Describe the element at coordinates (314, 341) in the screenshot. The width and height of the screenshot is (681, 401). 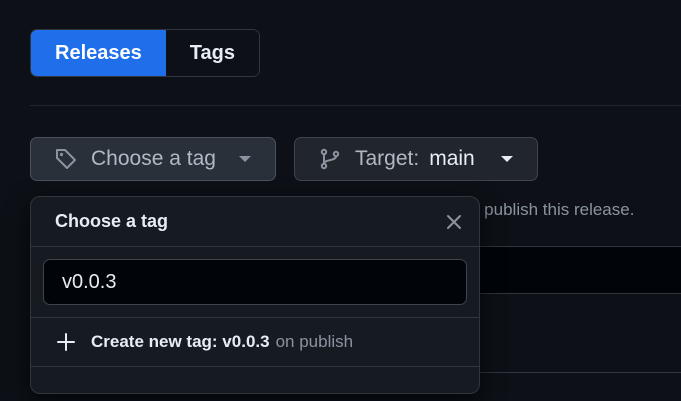
I see `create-new-tag-suffix: on publish` at that location.